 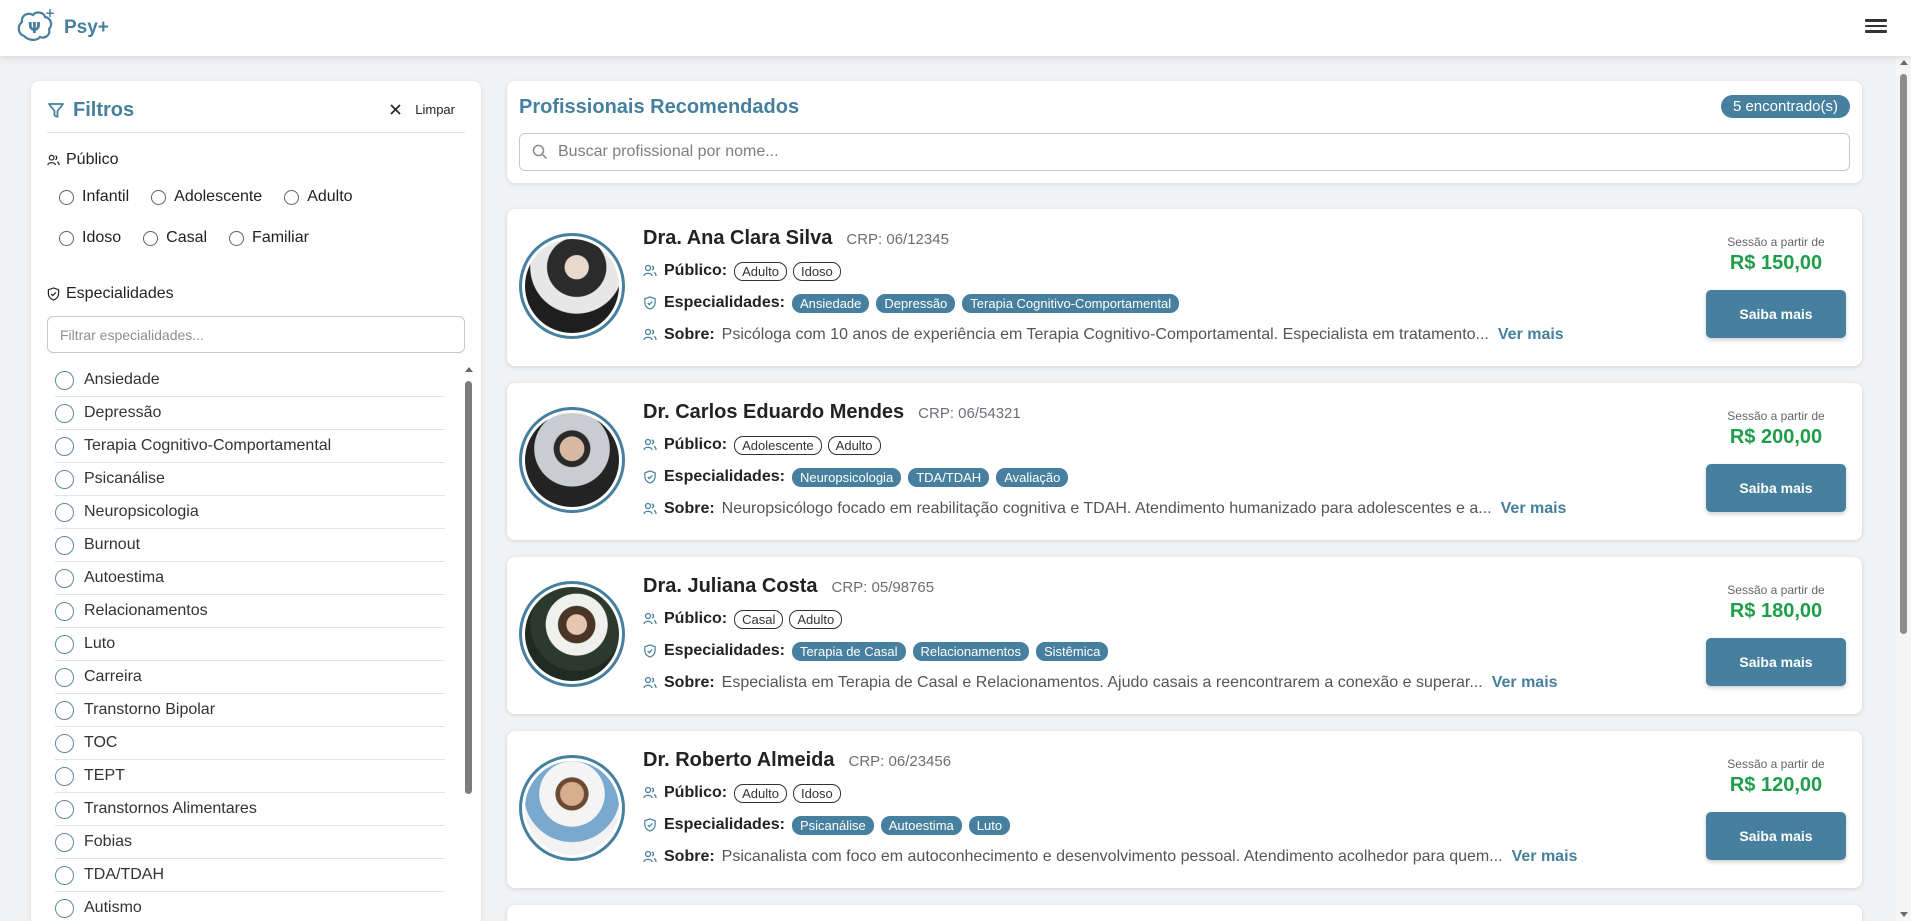 What do you see at coordinates (90, 110) in the screenshot?
I see `filters-title: Filtros` at bounding box center [90, 110].